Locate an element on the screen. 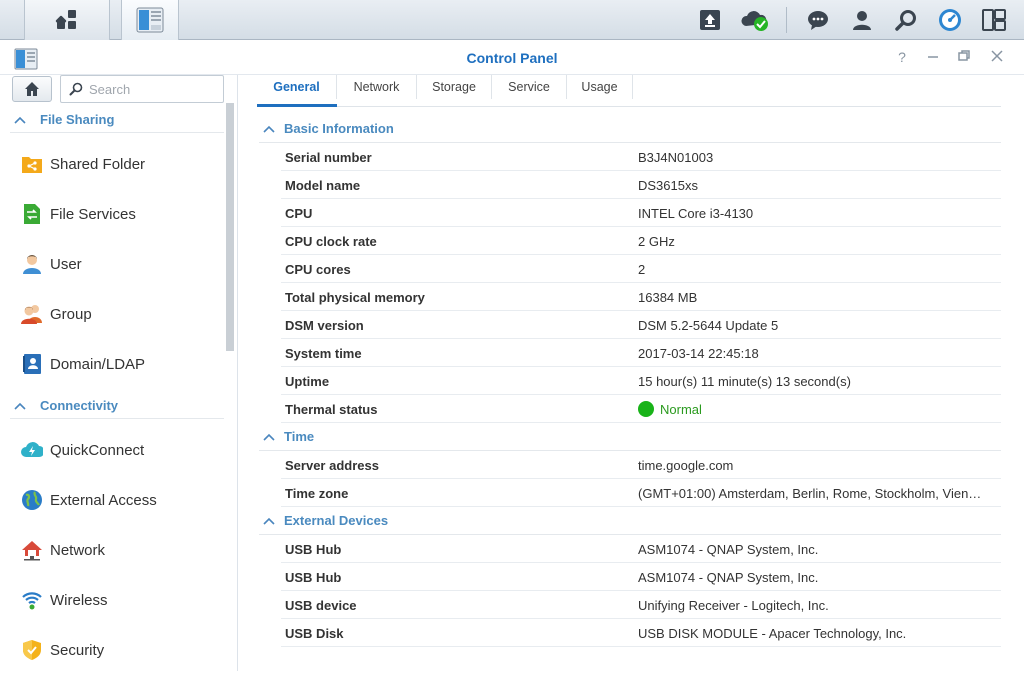 Image resolution: width=1024 pixels, height=675 pixels. external-access-icon is located at coordinates (32, 500).